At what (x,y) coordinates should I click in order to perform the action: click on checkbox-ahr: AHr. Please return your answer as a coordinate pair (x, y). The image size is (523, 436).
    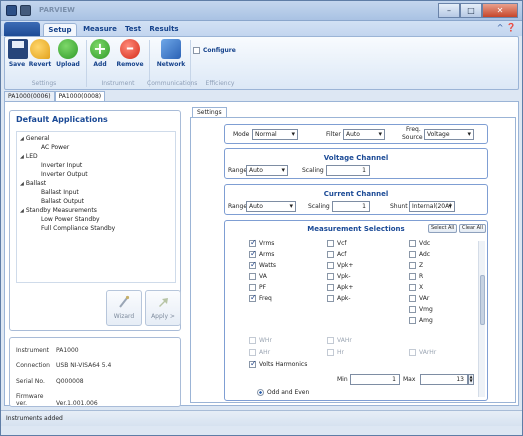
    Looking at the image, I should click on (259, 352).